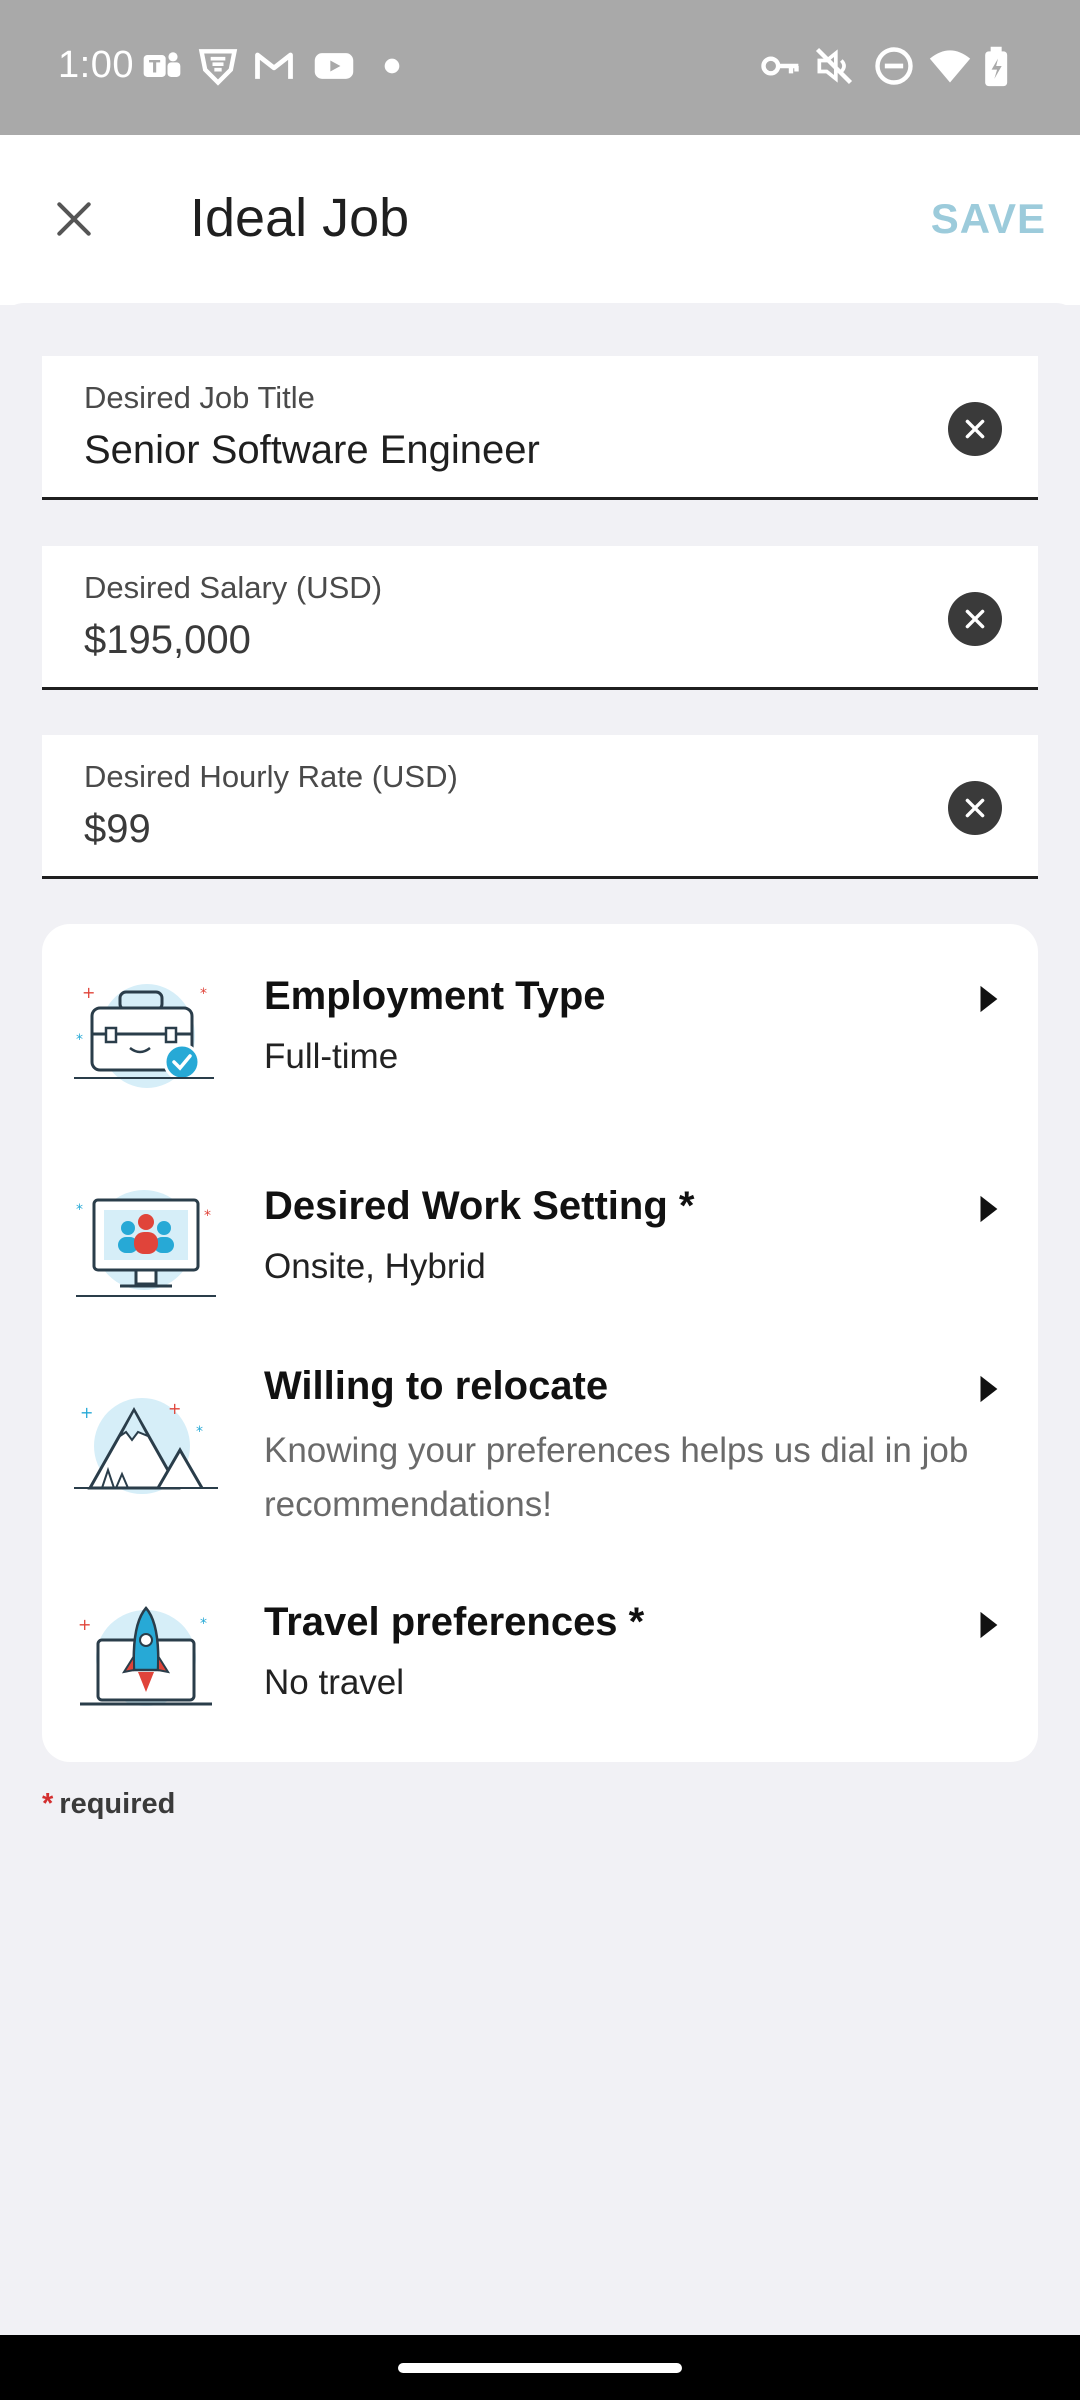  I want to click on salary-label: Desired Salary (USD), so click(233, 587).